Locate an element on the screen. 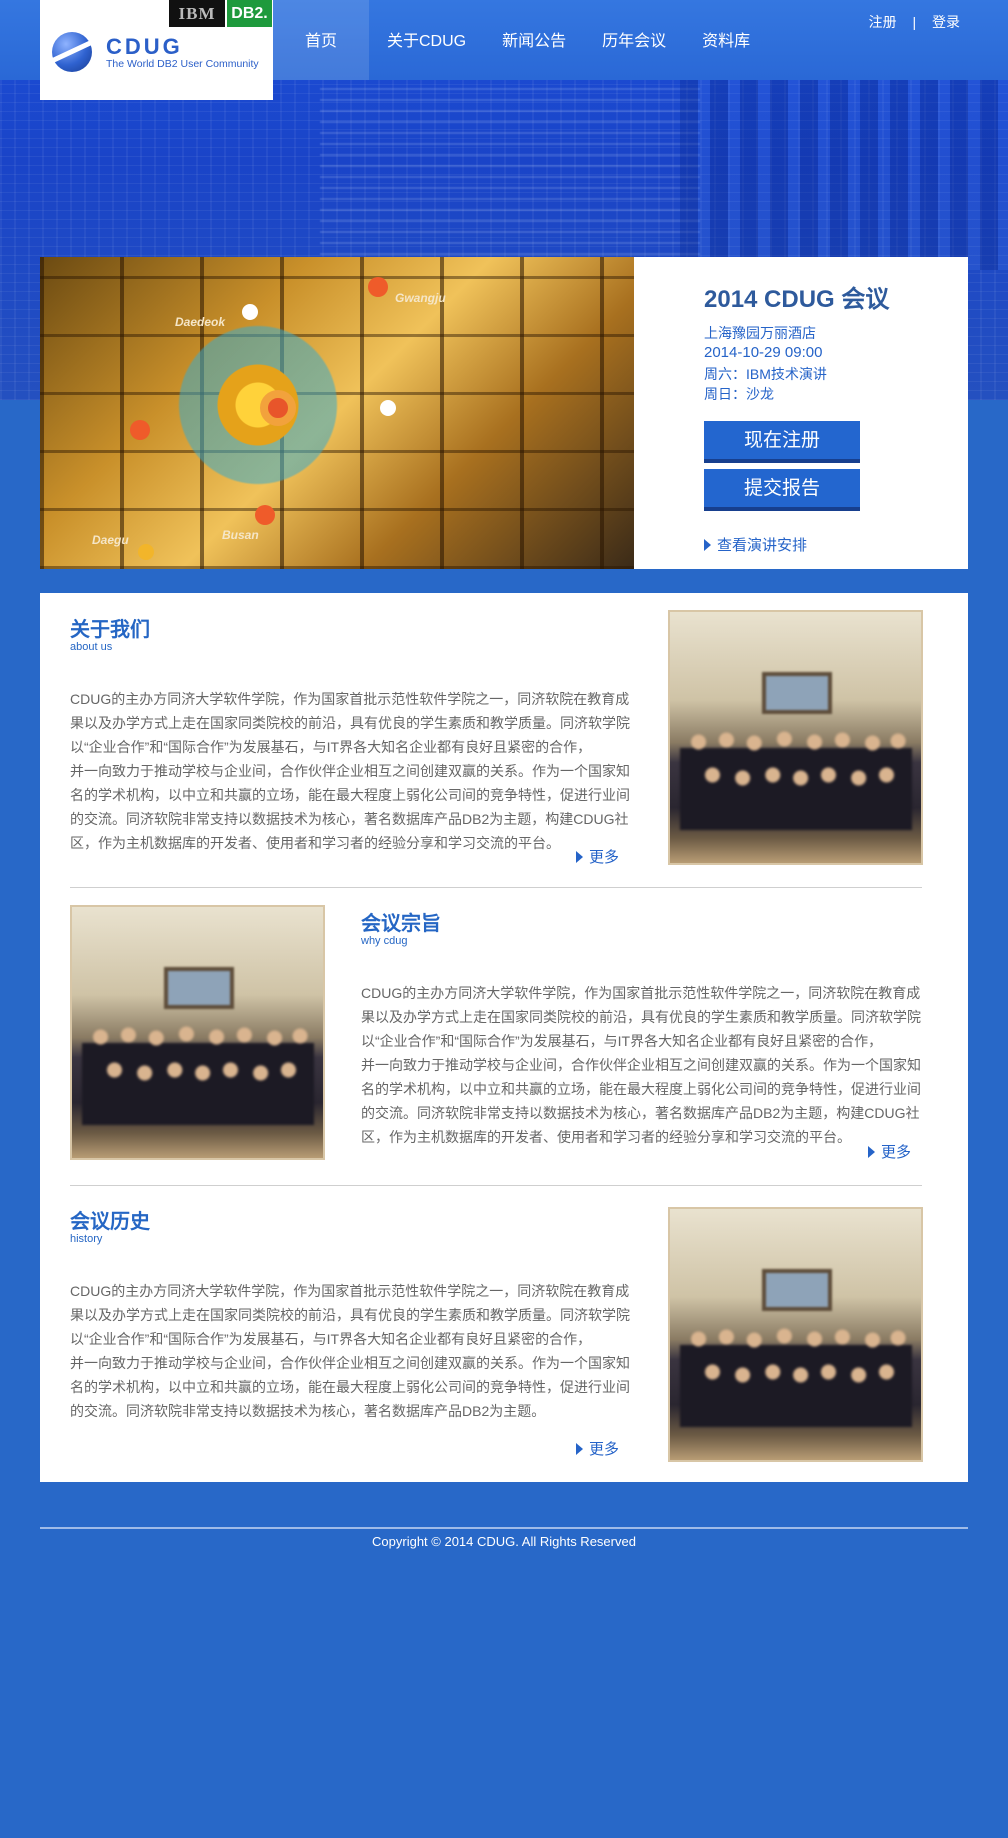  nav-home: 首页 is located at coordinates (321, 40).